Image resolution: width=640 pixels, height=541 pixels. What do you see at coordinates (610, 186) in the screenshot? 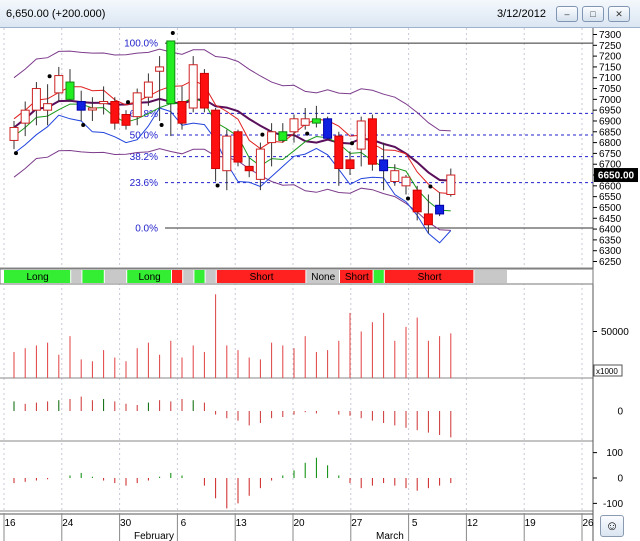
I see `y-tick-label: 6600` at bounding box center [610, 186].